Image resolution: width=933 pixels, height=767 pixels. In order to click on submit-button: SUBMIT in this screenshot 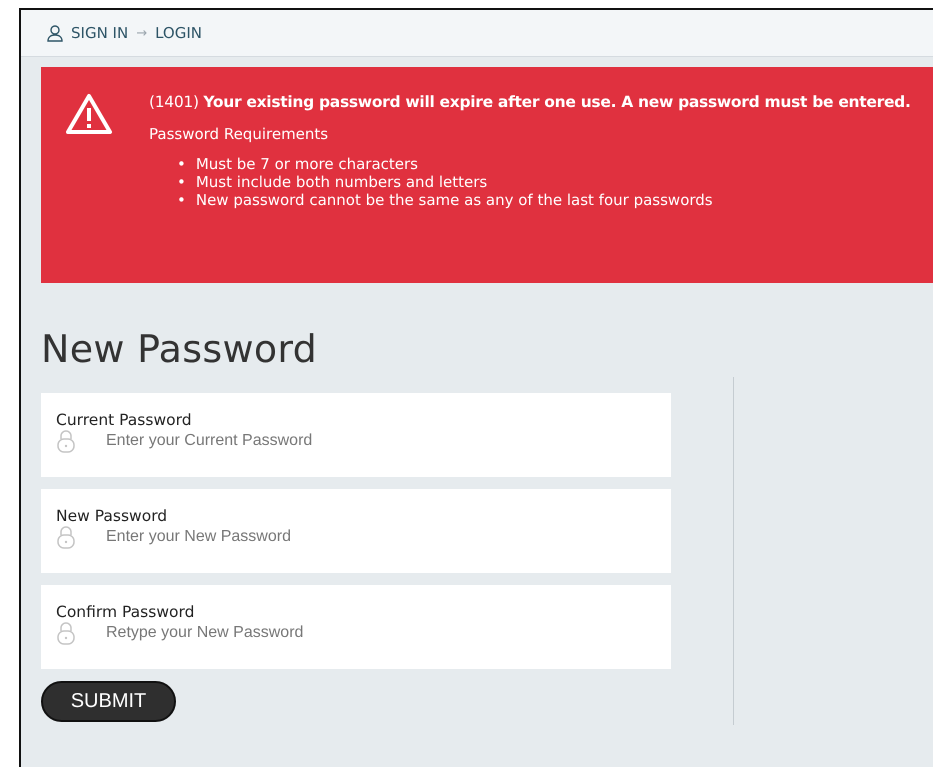, I will do `click(108, 701)`.